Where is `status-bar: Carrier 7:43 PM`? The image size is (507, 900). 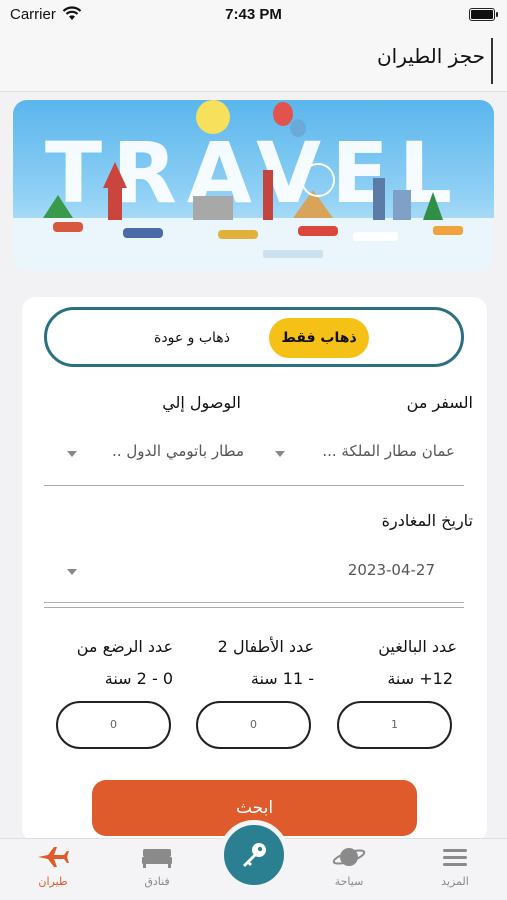 status-bar: Carrier 7:43 PM is located at coordinates (253, 15).